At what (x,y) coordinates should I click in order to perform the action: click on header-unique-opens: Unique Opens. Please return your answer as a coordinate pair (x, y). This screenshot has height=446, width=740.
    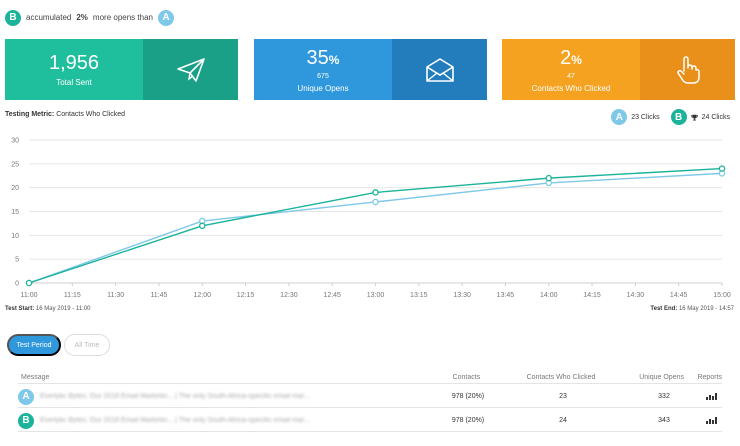
    Looking at the image, I should click on (661, 377).